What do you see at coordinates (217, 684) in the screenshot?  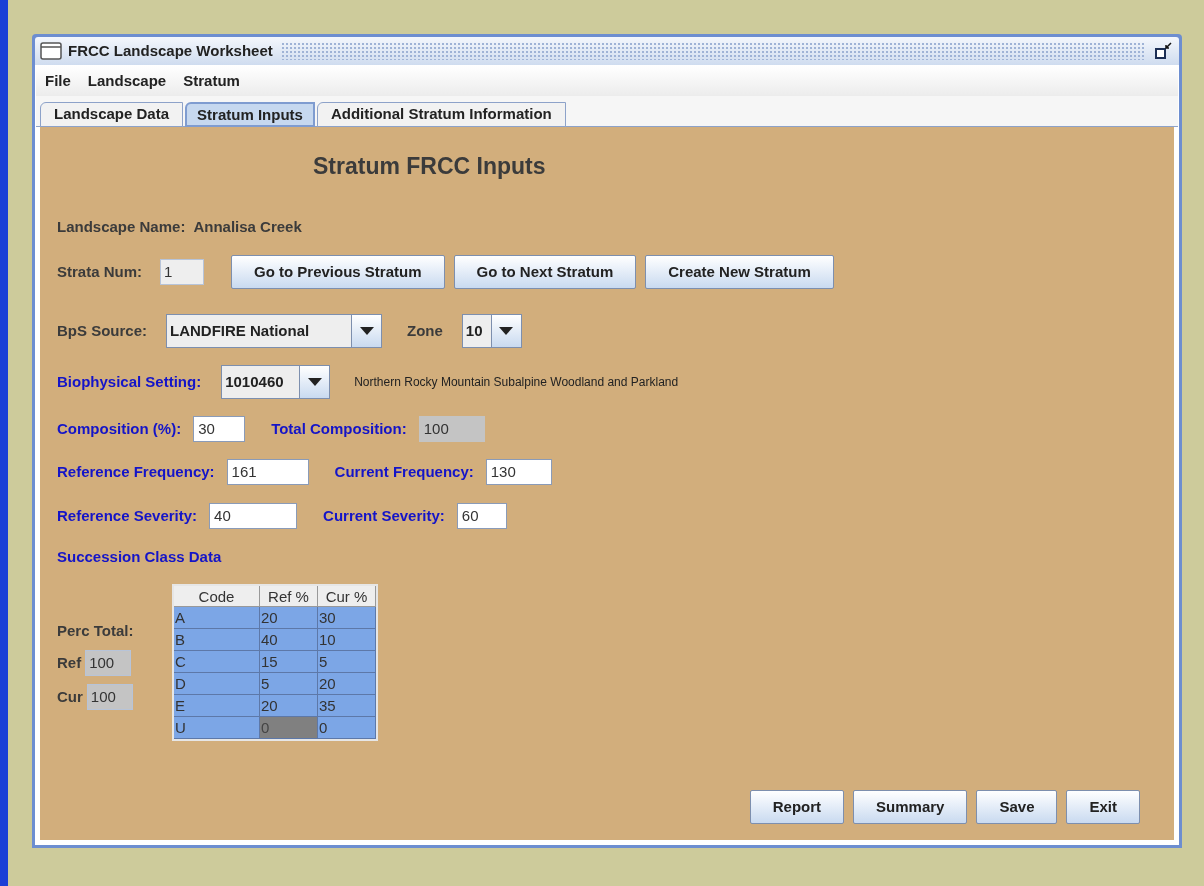 I see `table-cell: D` at bounding box center [217, 684].